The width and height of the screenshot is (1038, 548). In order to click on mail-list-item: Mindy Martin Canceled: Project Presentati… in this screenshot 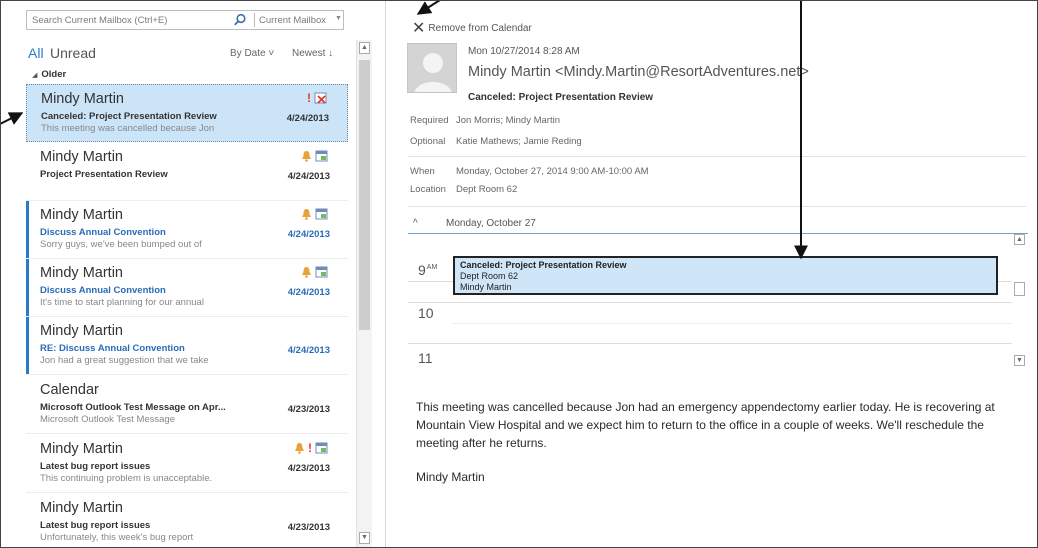, I will do `click(187, 113)`.